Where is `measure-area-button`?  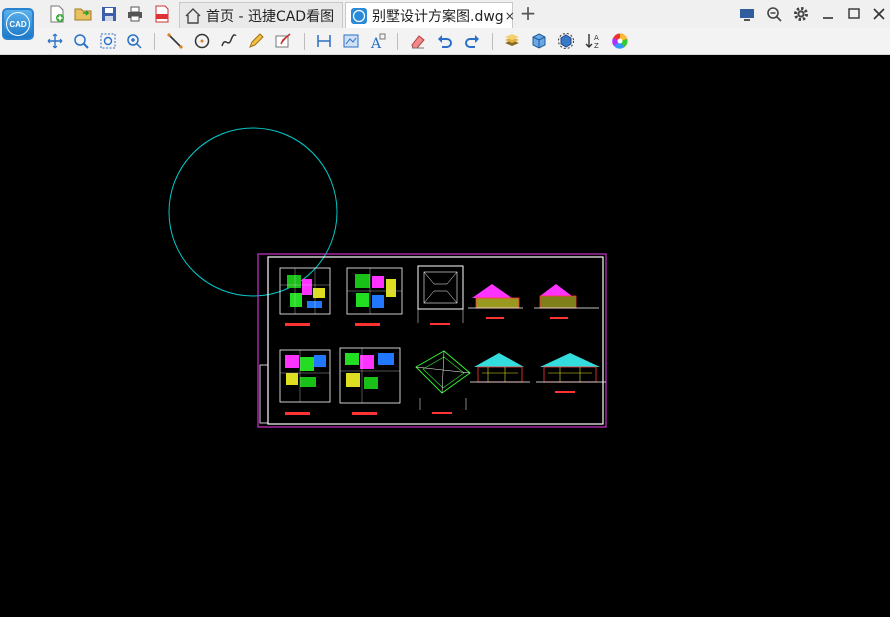 measure-area-button is located at coordinates (351, 41).